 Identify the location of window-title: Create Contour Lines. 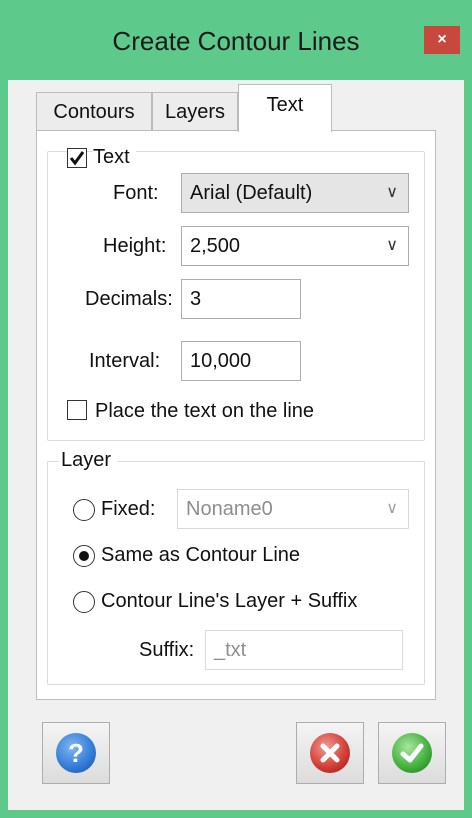
(236, 41).